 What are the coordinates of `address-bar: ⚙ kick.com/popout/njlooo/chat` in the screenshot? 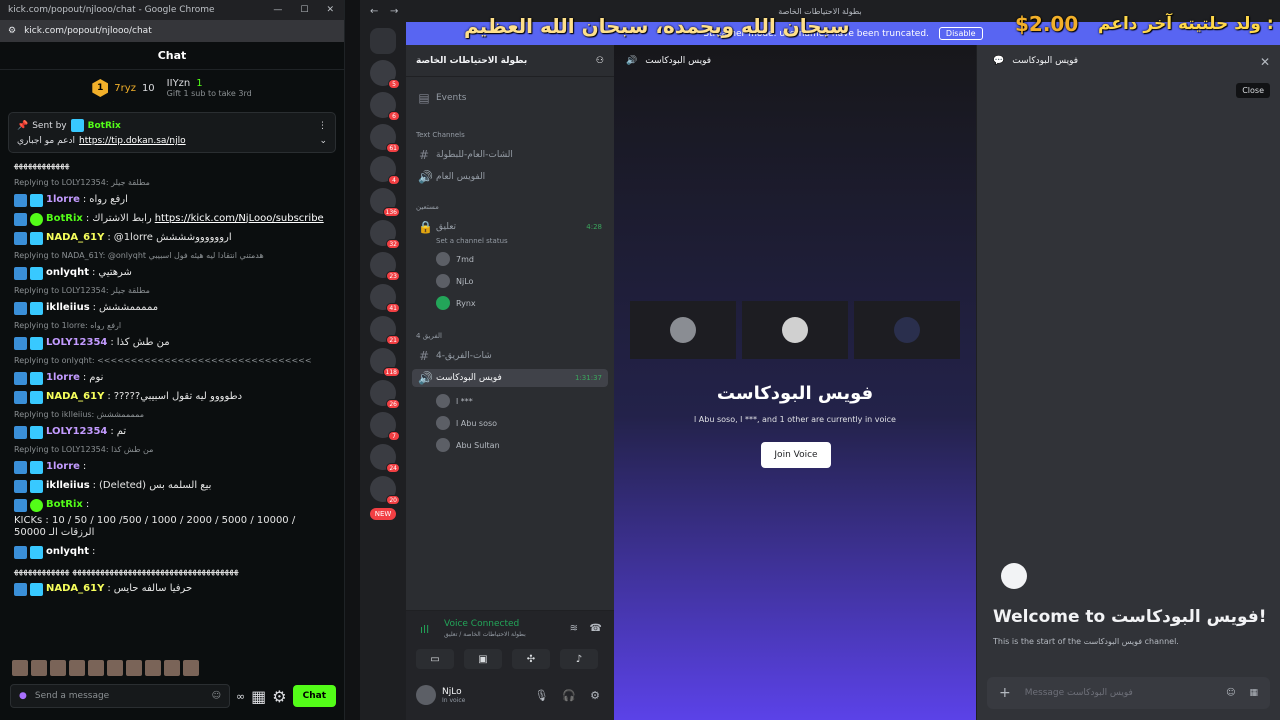 It's located at (172, 31).